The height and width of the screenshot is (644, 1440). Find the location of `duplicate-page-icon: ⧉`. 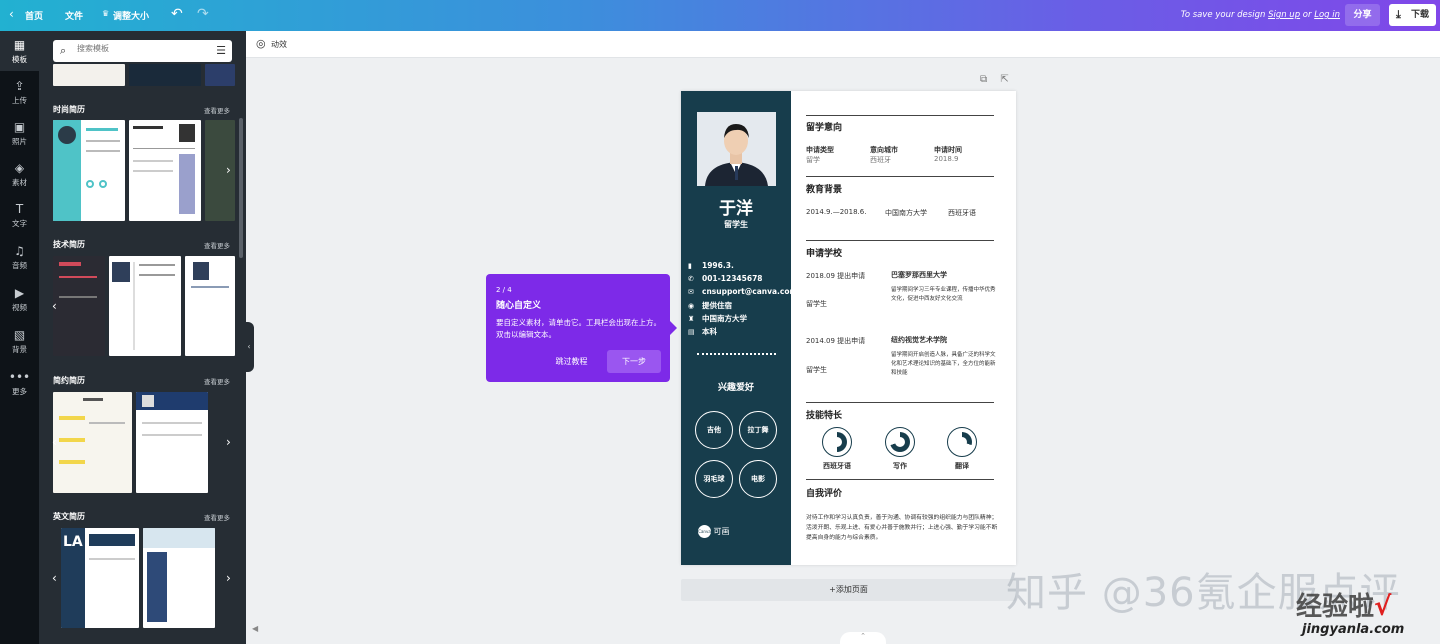

duplicate-page-icon: ⧉ is located at coordinates (983, 79).